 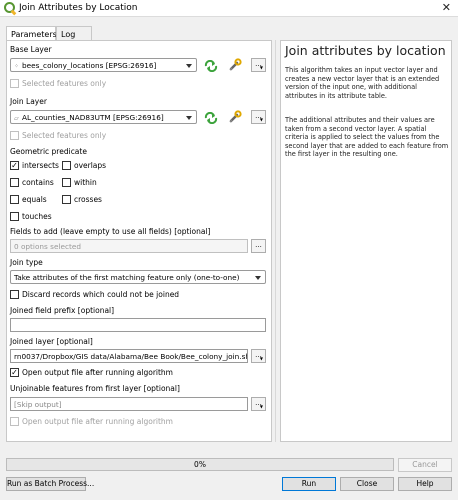 I want to click on unjoinable-input: [Skip output], so click(x=129, y=404).